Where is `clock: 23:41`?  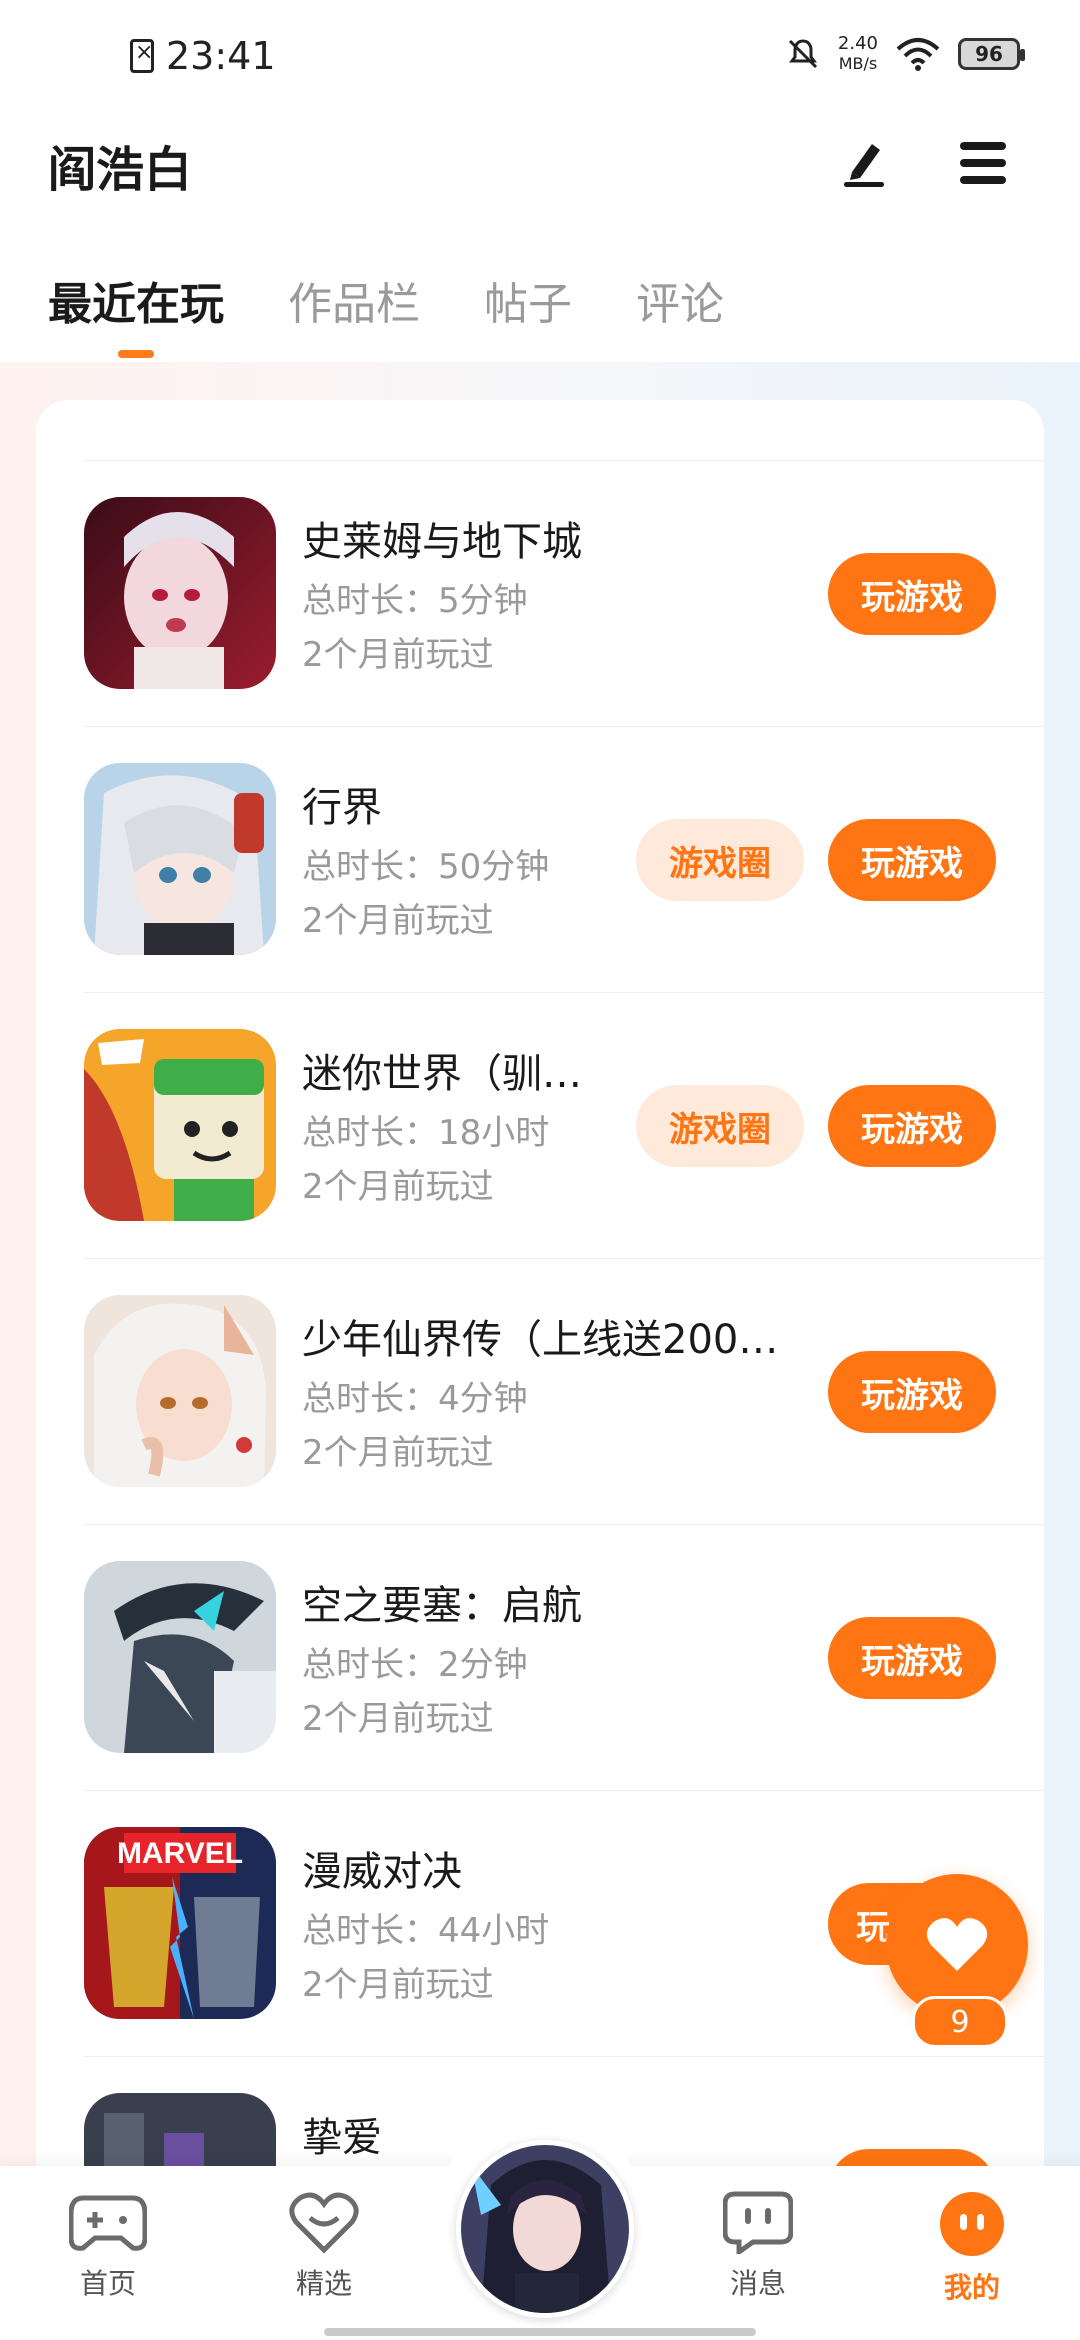
clock: 23:41 is located at coordinates (221, 56).